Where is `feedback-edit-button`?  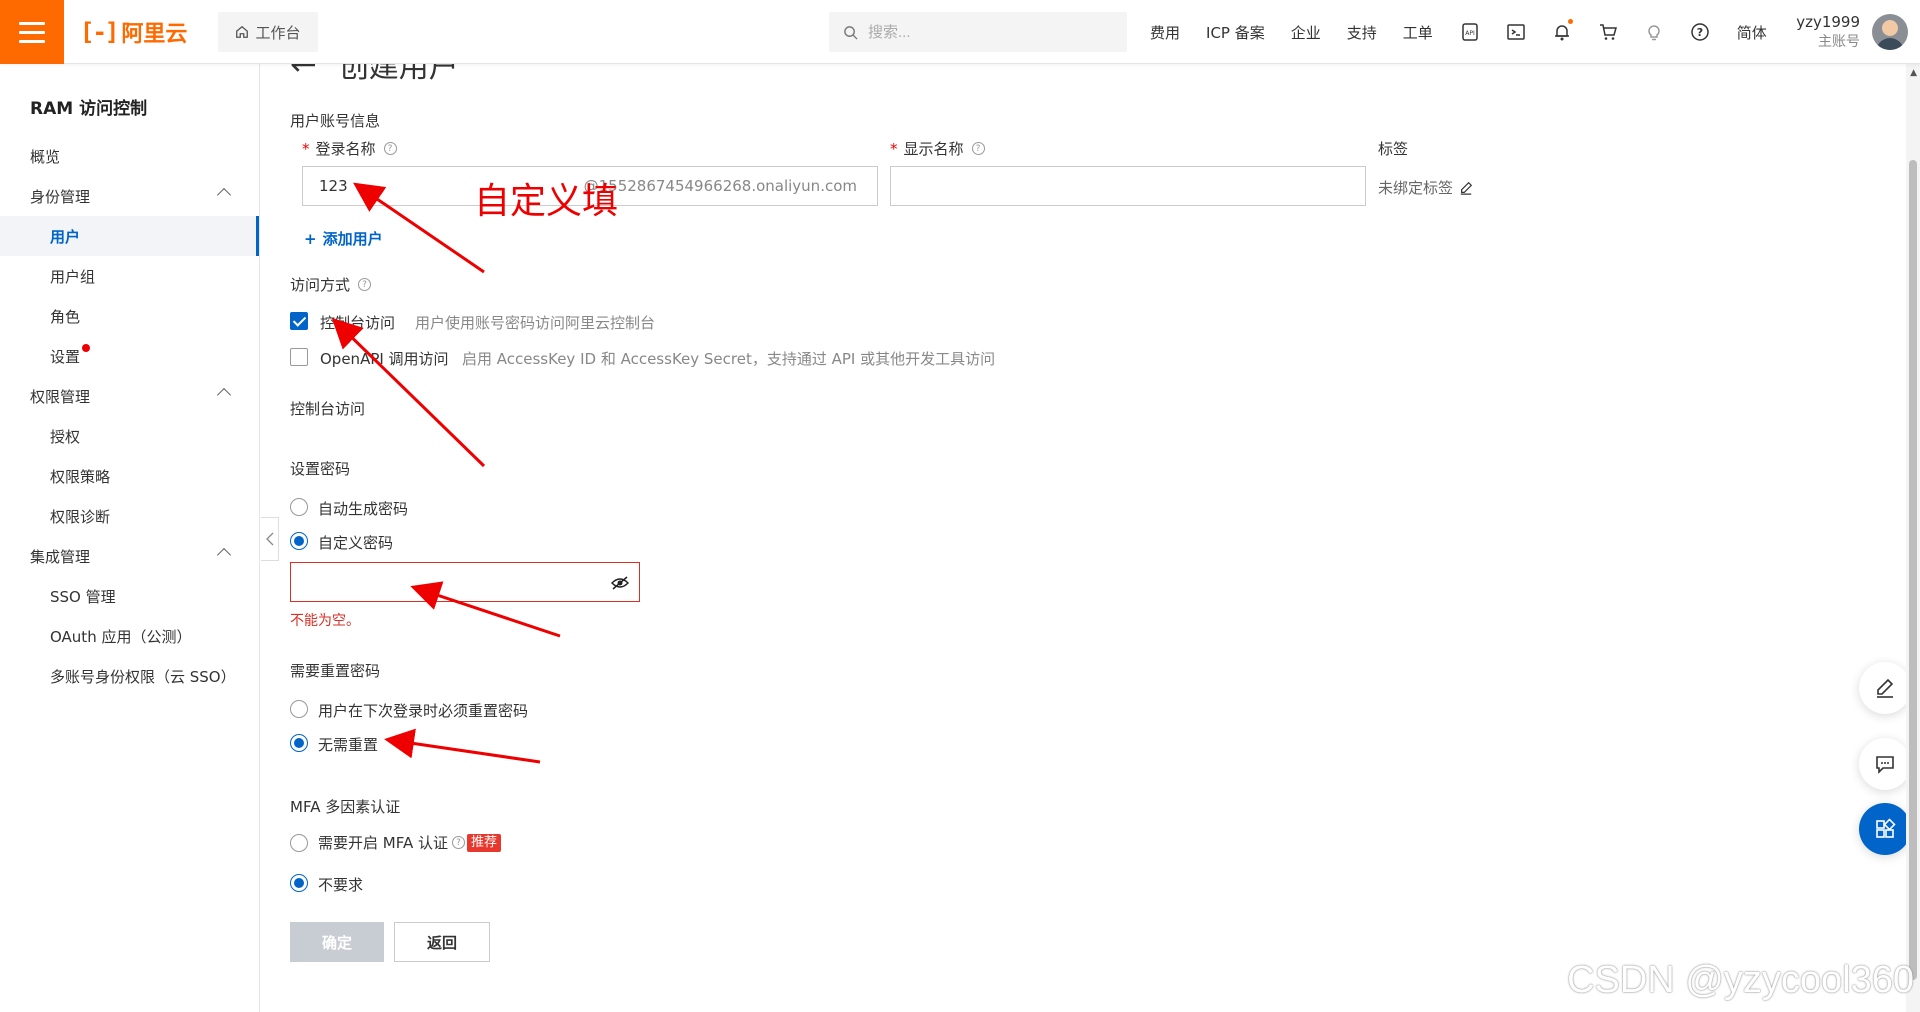 feedback-edit-button is located at coordinates (1885, 688).